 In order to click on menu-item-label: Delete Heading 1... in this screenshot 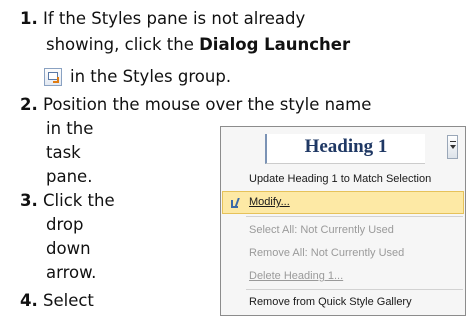, I will do `click(296, 276)`.